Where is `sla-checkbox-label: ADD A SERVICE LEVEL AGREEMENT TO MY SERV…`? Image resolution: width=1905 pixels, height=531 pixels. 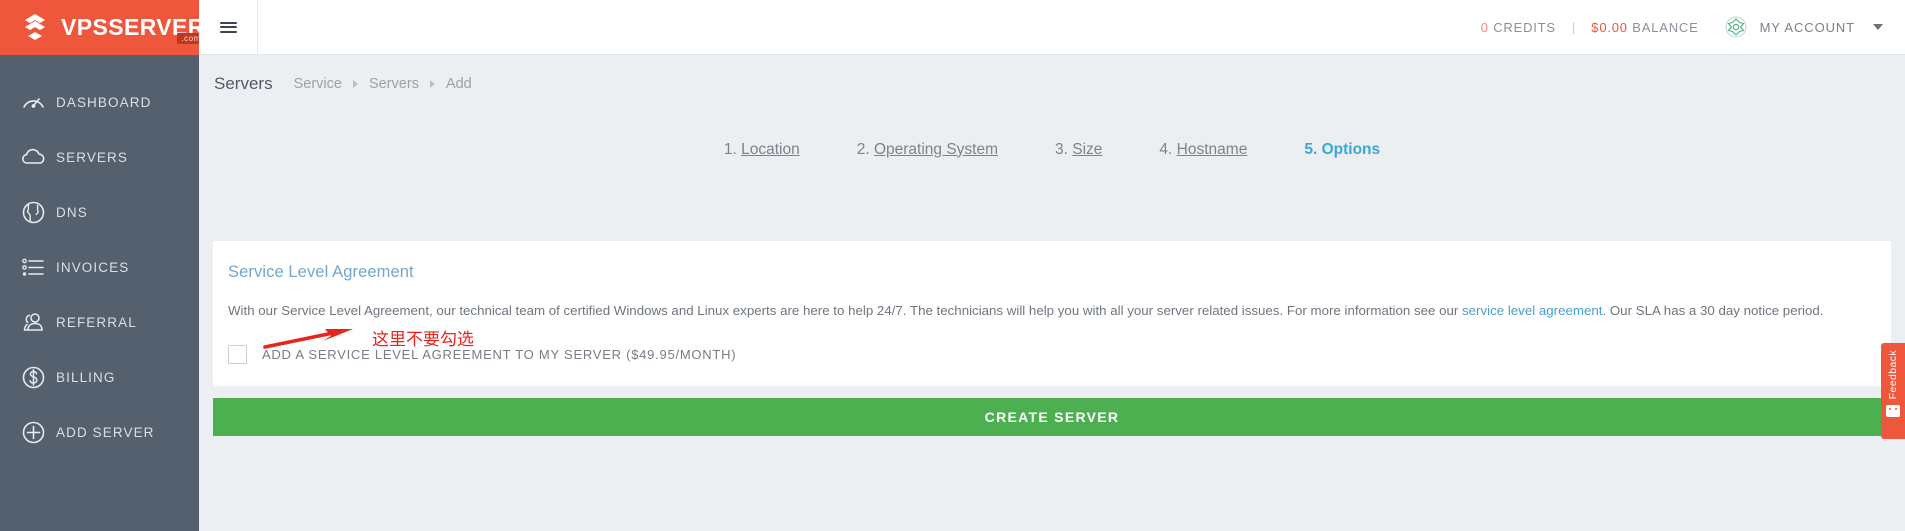 sla-checkbox-label: ADD A SERVICE LEVEL AGREEMENT TO MY SERV… is located at coordinates (499, 354).